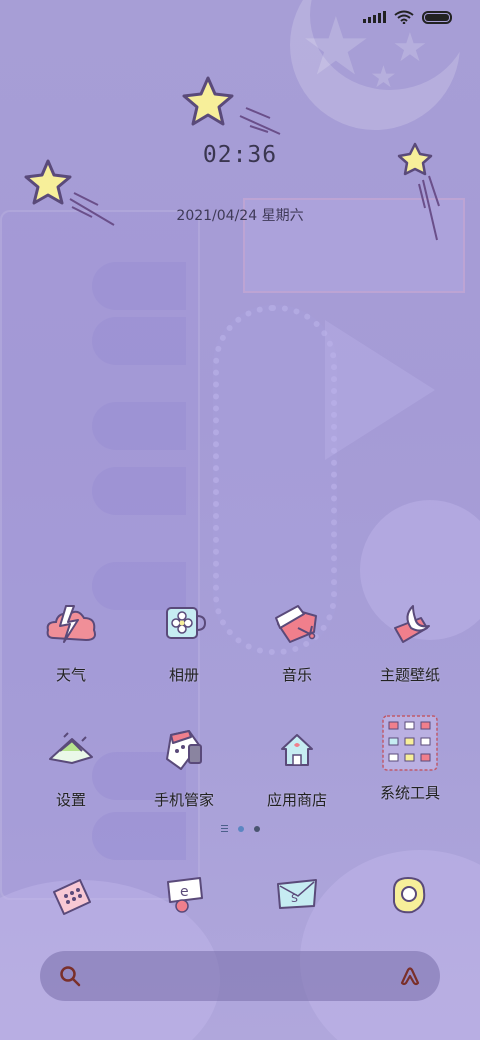 The image size is (480, 1040). I want to click on security-icon, so click(184, 750).